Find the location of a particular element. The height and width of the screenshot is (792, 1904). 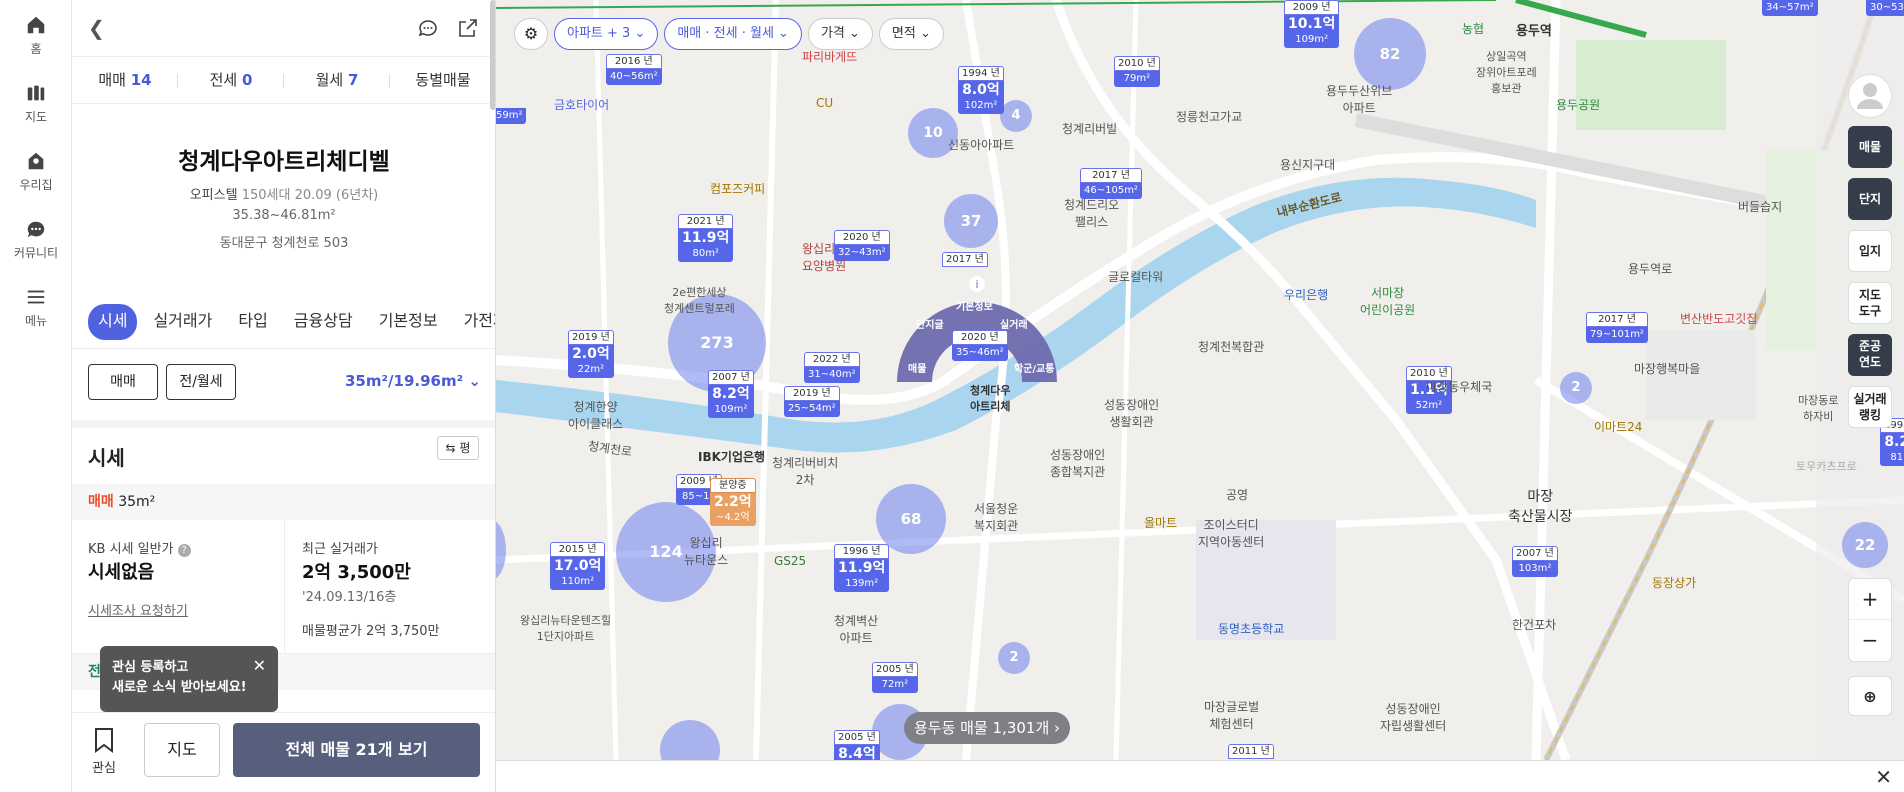

fan-transactions: 실거래 is located at coordinates (1014, 323).